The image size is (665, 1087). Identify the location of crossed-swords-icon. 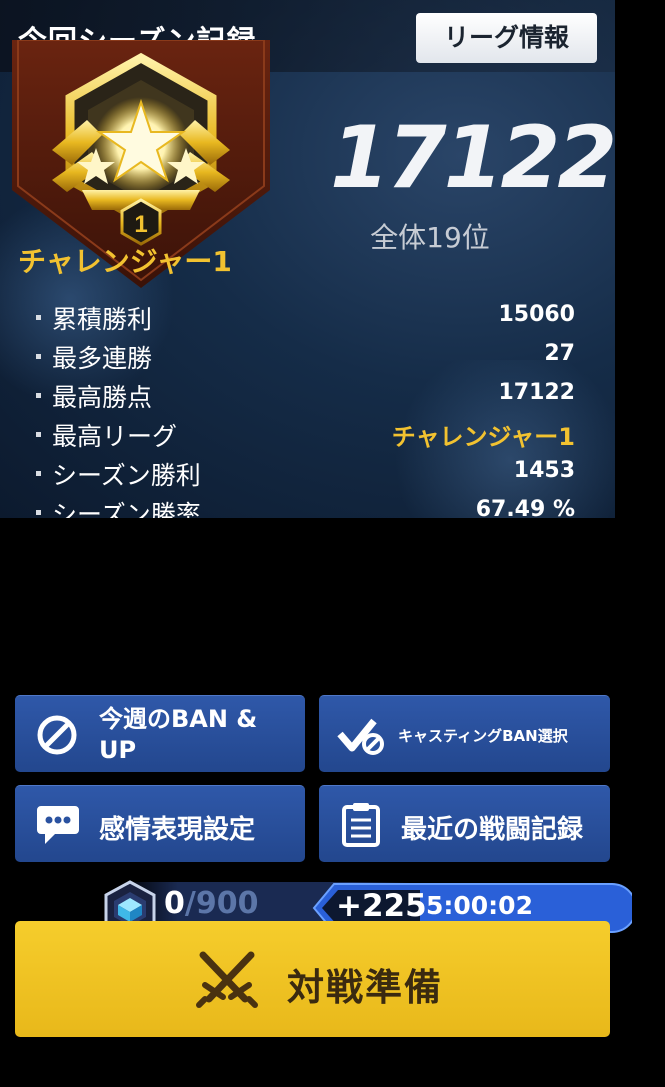
(227, 979).